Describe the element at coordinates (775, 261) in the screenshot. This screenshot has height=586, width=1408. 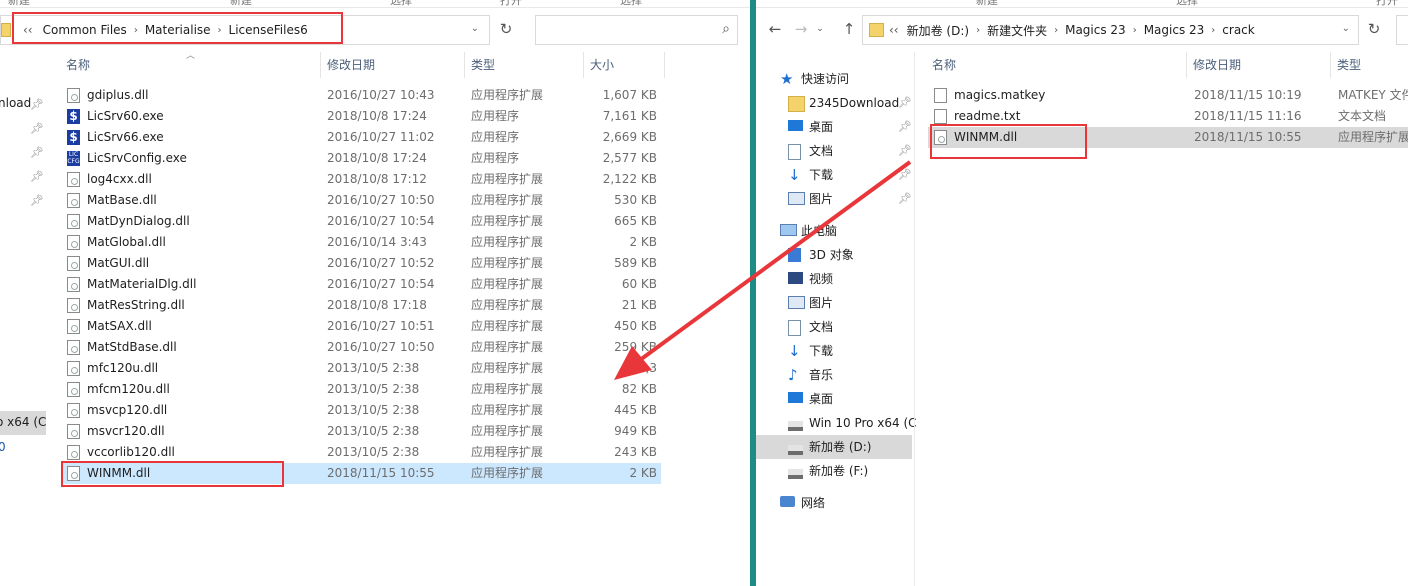
I see `arrow-line` at that location.